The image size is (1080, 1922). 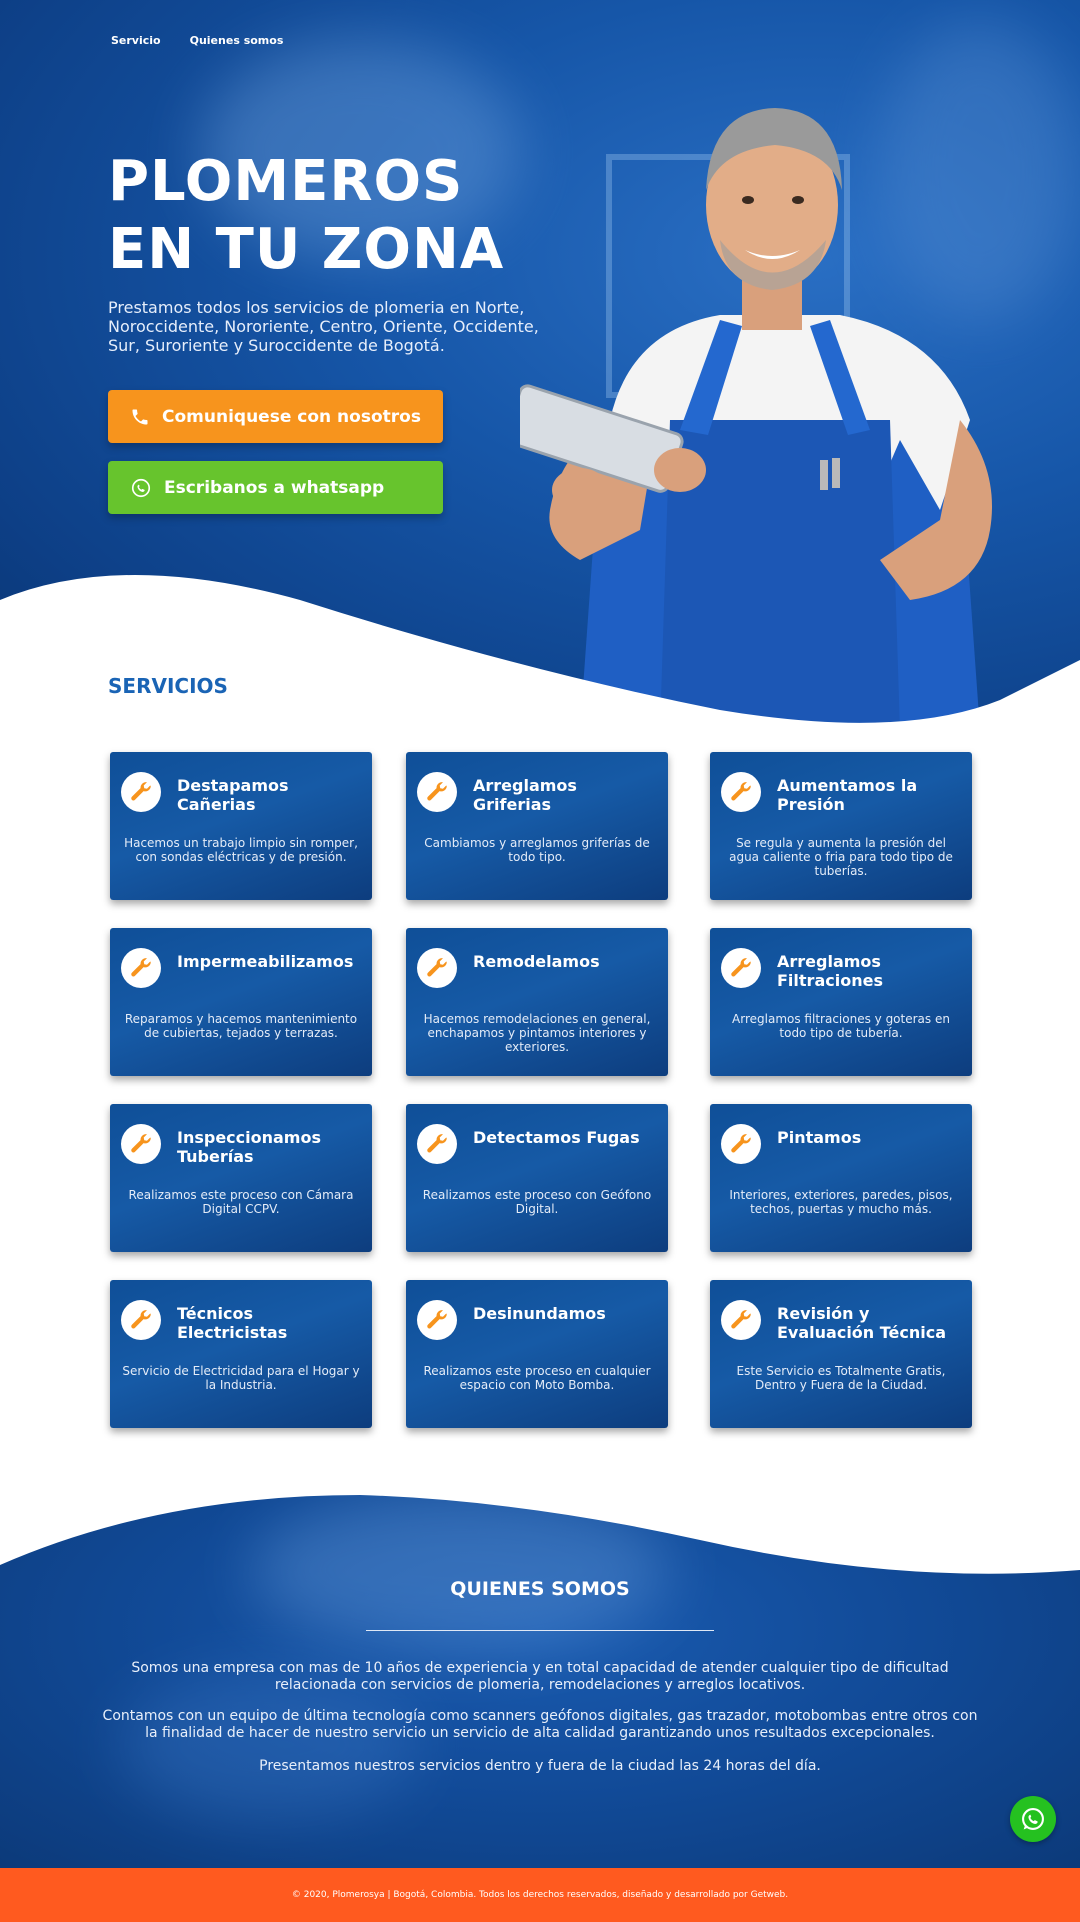 I want to click on whatsapp-button-label: Escribanos a whatsapp, so click(x=274, y=487).